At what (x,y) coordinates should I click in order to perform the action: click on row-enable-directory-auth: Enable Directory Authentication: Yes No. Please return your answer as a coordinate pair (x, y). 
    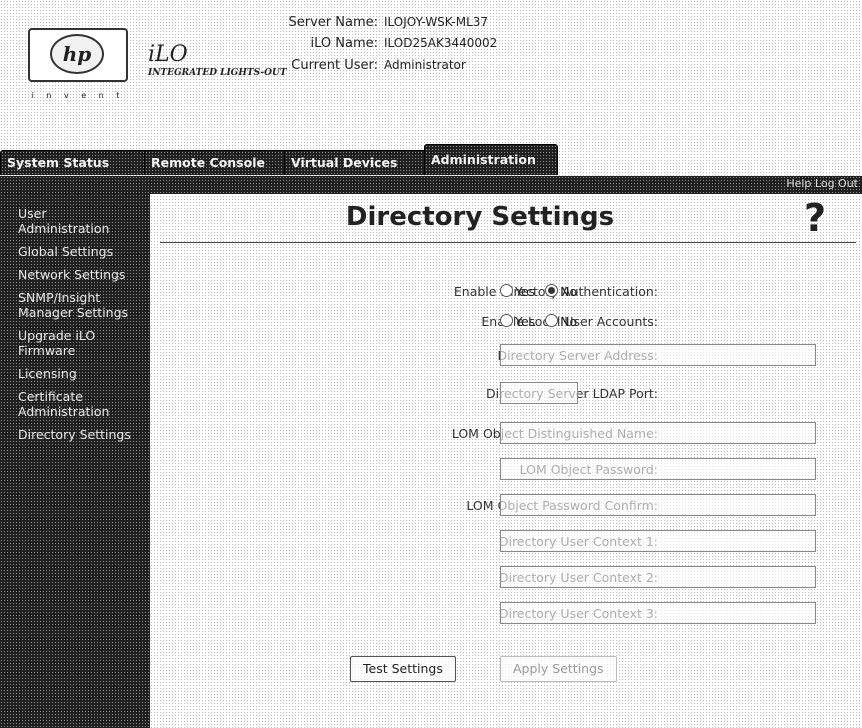
    Looking at the image, I should click on (511, 292).